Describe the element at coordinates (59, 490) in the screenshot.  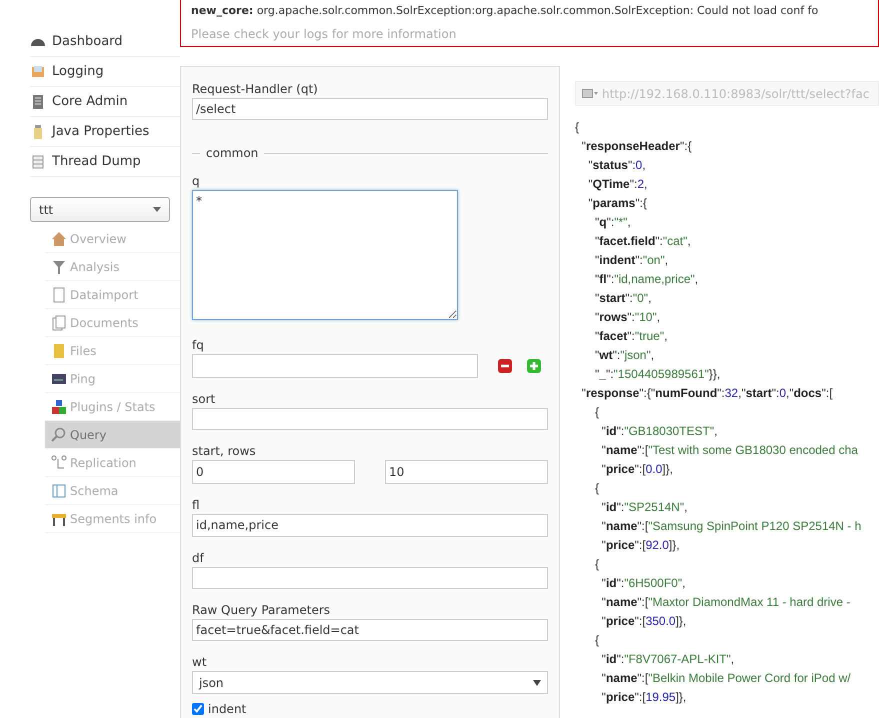
I see `book-icon` at that location.